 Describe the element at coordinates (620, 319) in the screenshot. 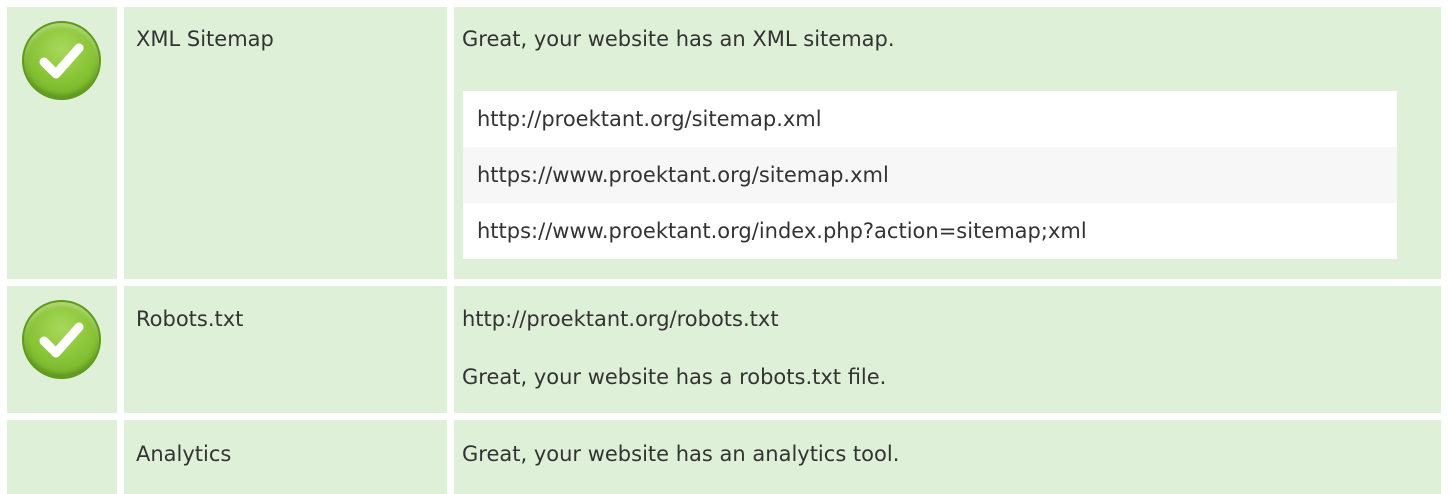

I see `robots-url: http://proektant.org/robots.txt` at that location.